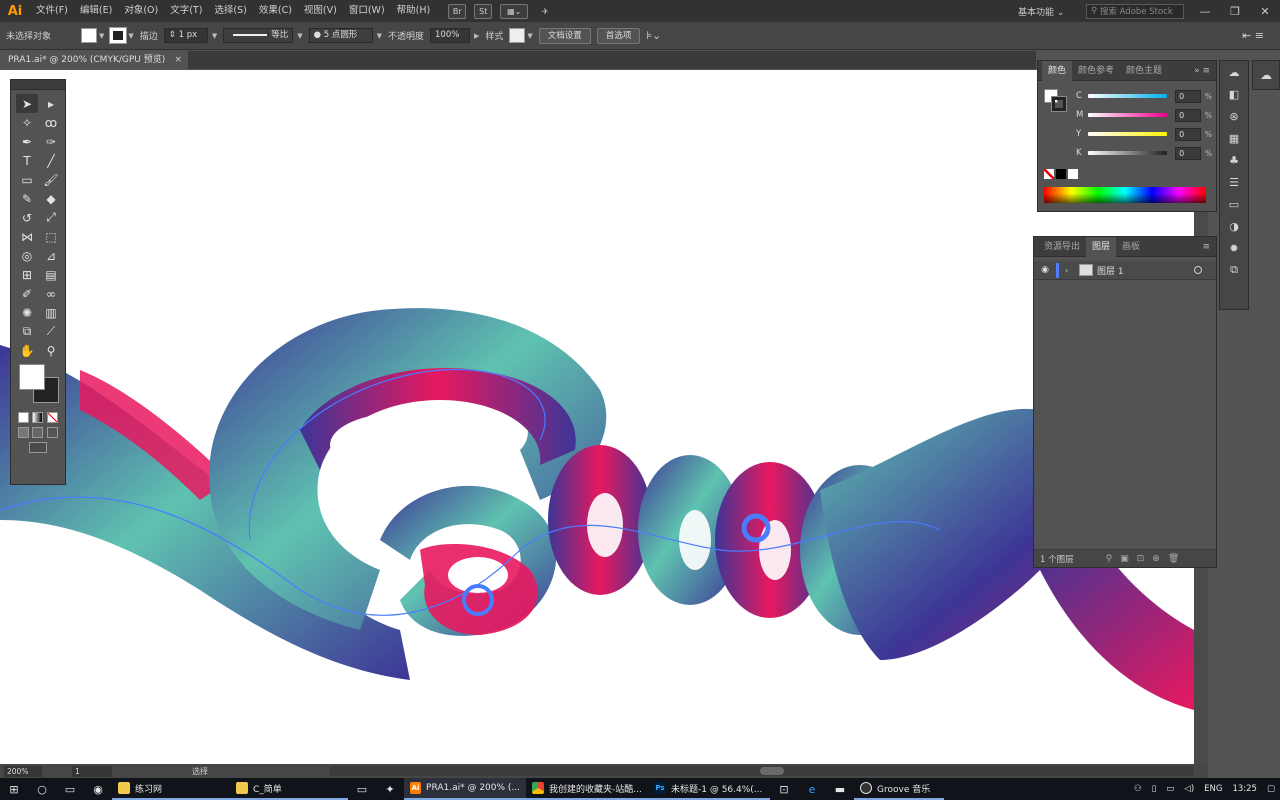  What do you see at coordinates (51, 141) in the screenshot?
I see `curvature-tool-icon: ✑` at bounding box center [51, 141].